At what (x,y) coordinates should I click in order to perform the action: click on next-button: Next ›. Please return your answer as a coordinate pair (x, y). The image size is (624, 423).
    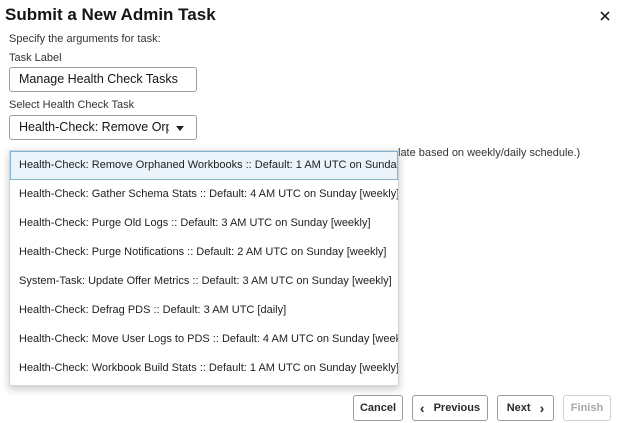
    Looking at the image, I should click on (525, 408).